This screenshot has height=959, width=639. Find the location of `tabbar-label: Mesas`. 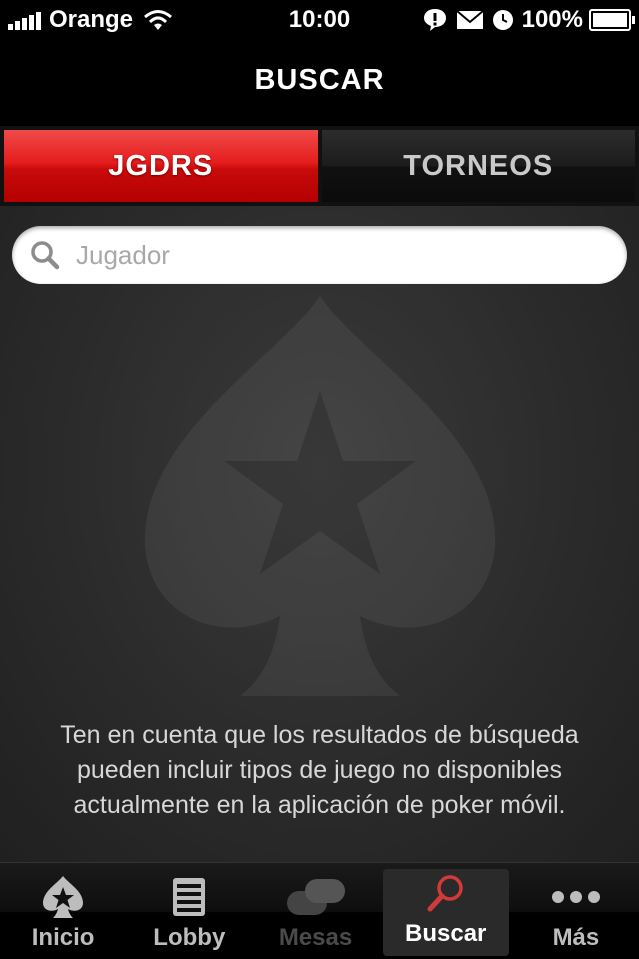

tabbar-label: Mesas is located at coordinates (315, 937).